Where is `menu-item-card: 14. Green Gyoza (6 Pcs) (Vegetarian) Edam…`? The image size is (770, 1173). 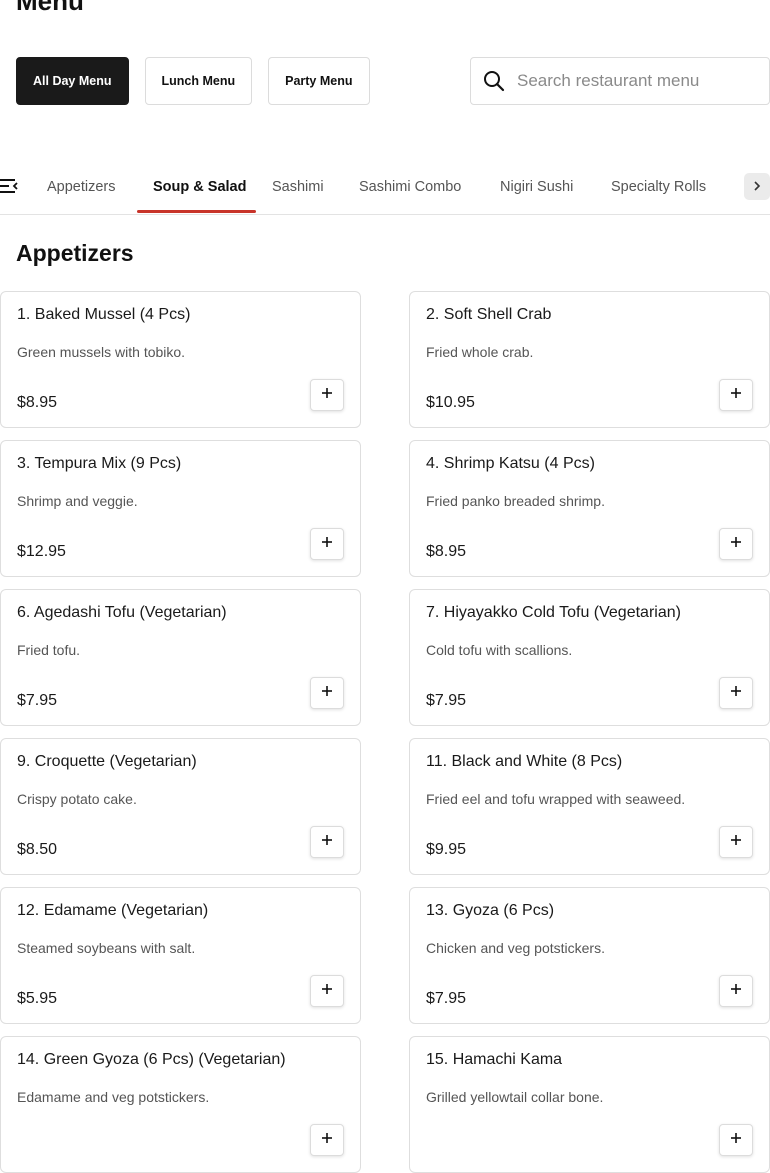
menu-item-card: 14. Green Gyoza (6 Pcs) (Vegetarian) Edam… is located at coordinates (180, 1104).